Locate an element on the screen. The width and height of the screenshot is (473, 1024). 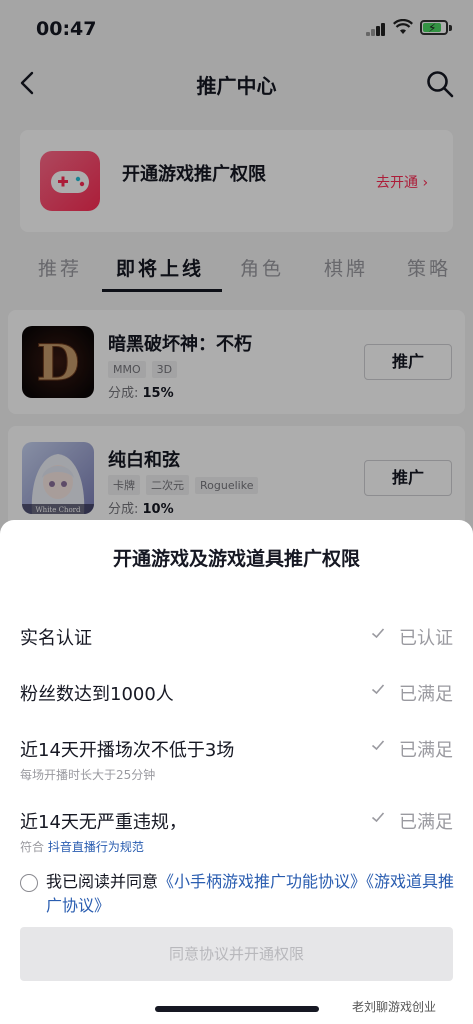
requirement-label: 粉丝数达到1000人 is located at coordinates (97, 694).